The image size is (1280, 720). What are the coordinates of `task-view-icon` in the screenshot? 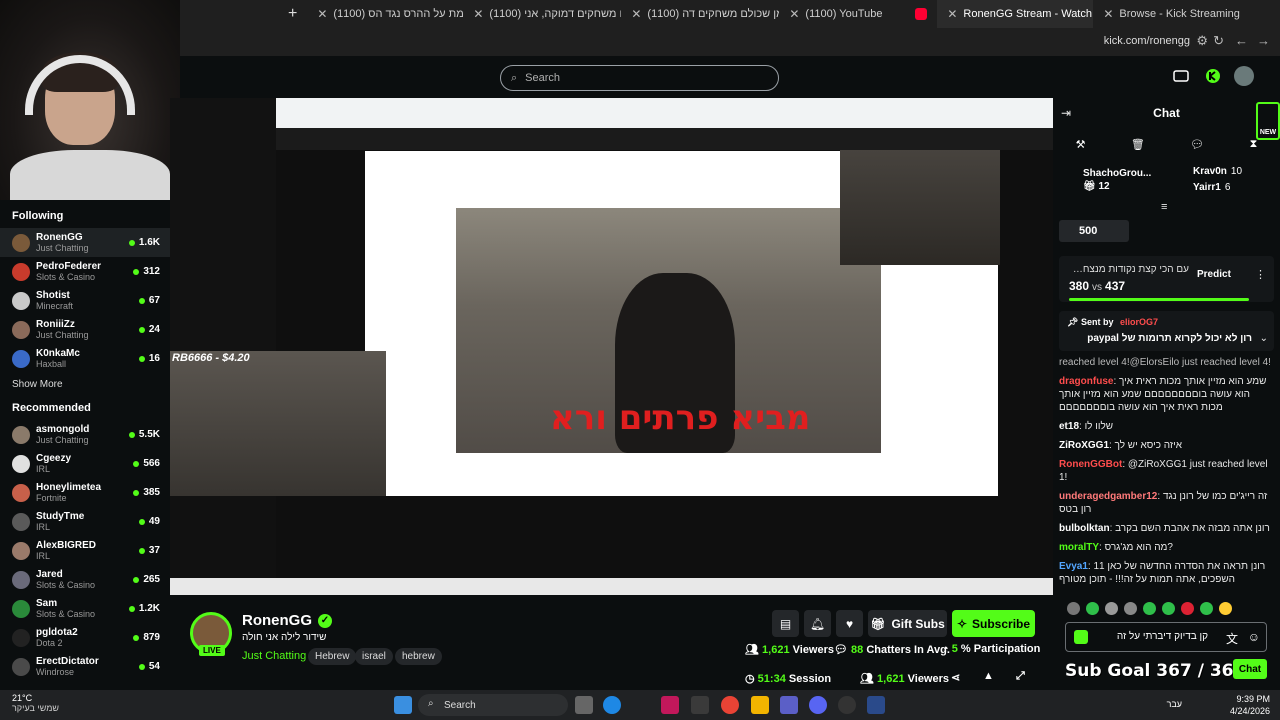 It's located at (584, 705).